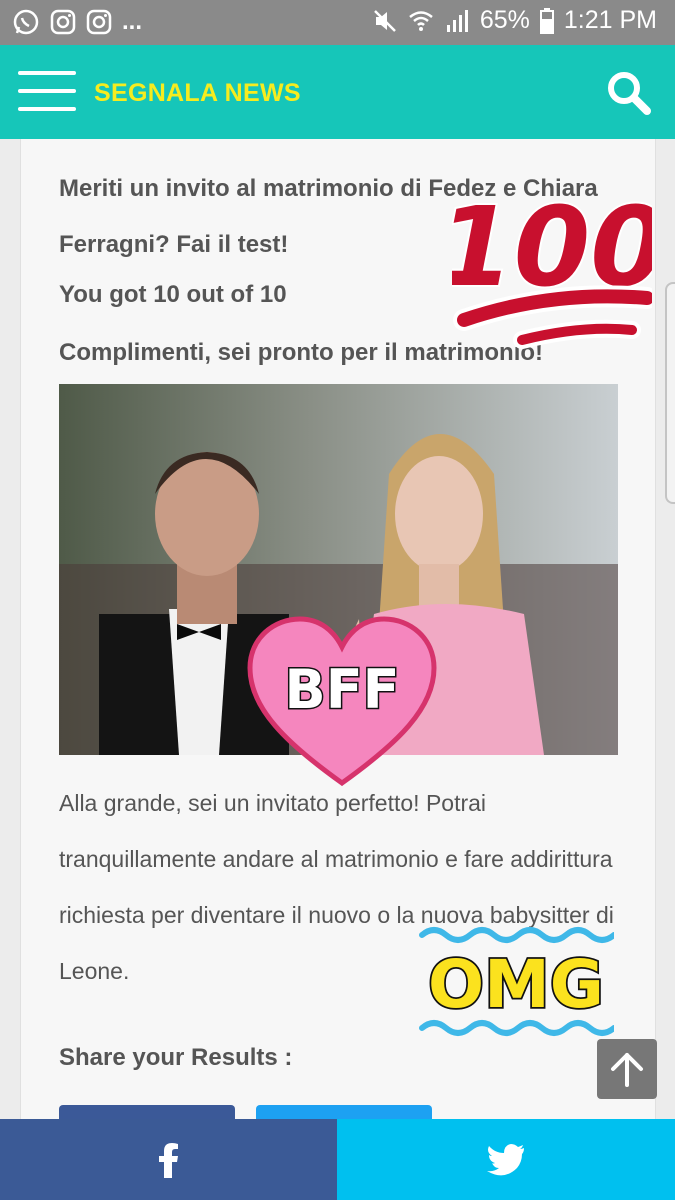 The height and width of the screenshot is (1200, 675). What do you see at coordinates (173, 294) in the screenshot?
I see `quiz-score: You got 10 out of 10` at bounding box center [173, 294].